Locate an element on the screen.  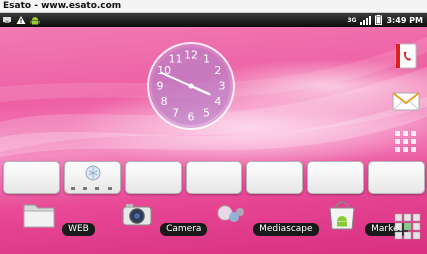
clock-numeral: 2 is located at coordinates (217, 70).